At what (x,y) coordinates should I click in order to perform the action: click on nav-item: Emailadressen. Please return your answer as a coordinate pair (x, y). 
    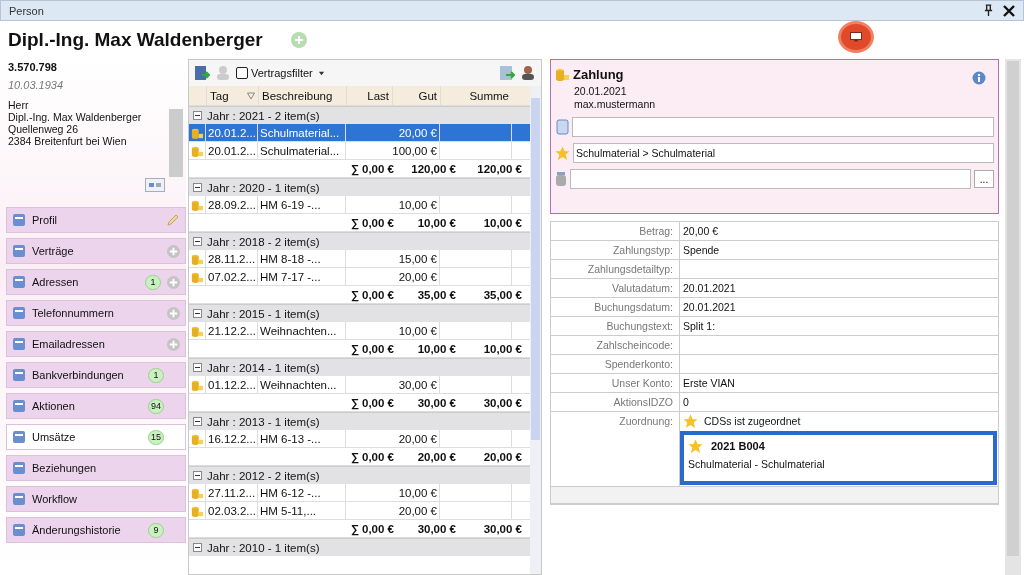
    Looking at the image, I should click on (96, 344).